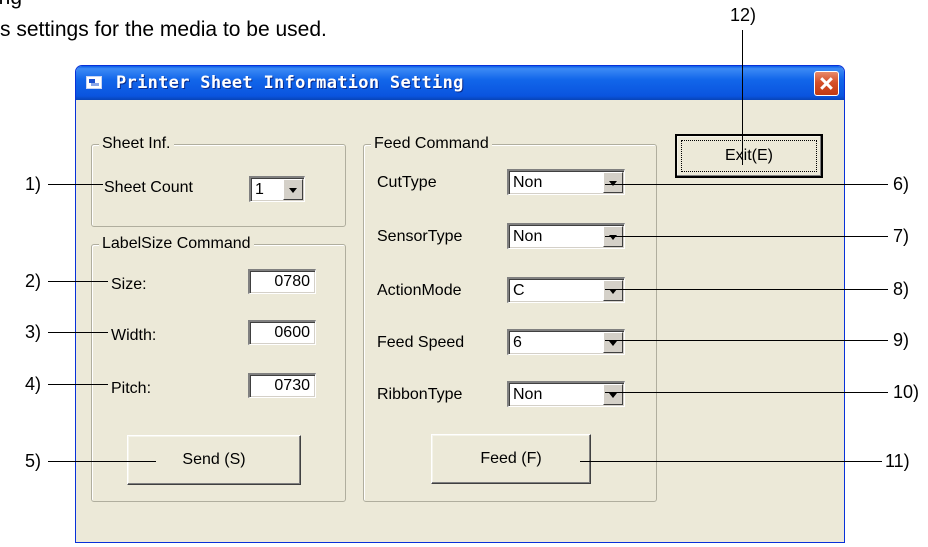 The image size is (928, 547). I want to click on document-text: s settings for the media to be used., so click(163, 29).